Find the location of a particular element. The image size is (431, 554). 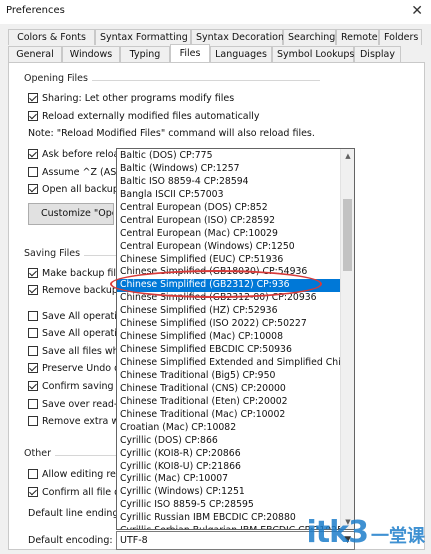

save-all-operation-option: Save All operation is located at coordinates (78, 316).